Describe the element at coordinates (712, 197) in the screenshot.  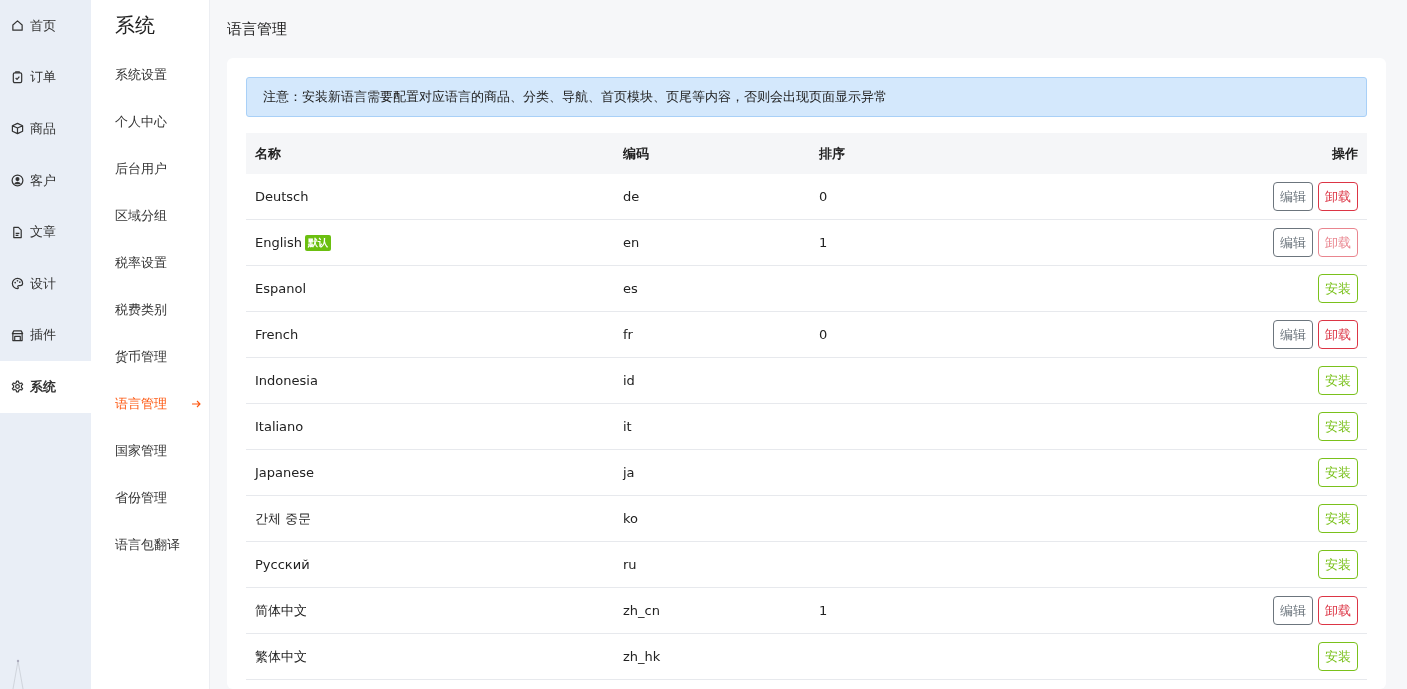
I see `table-cell: de` at that location.